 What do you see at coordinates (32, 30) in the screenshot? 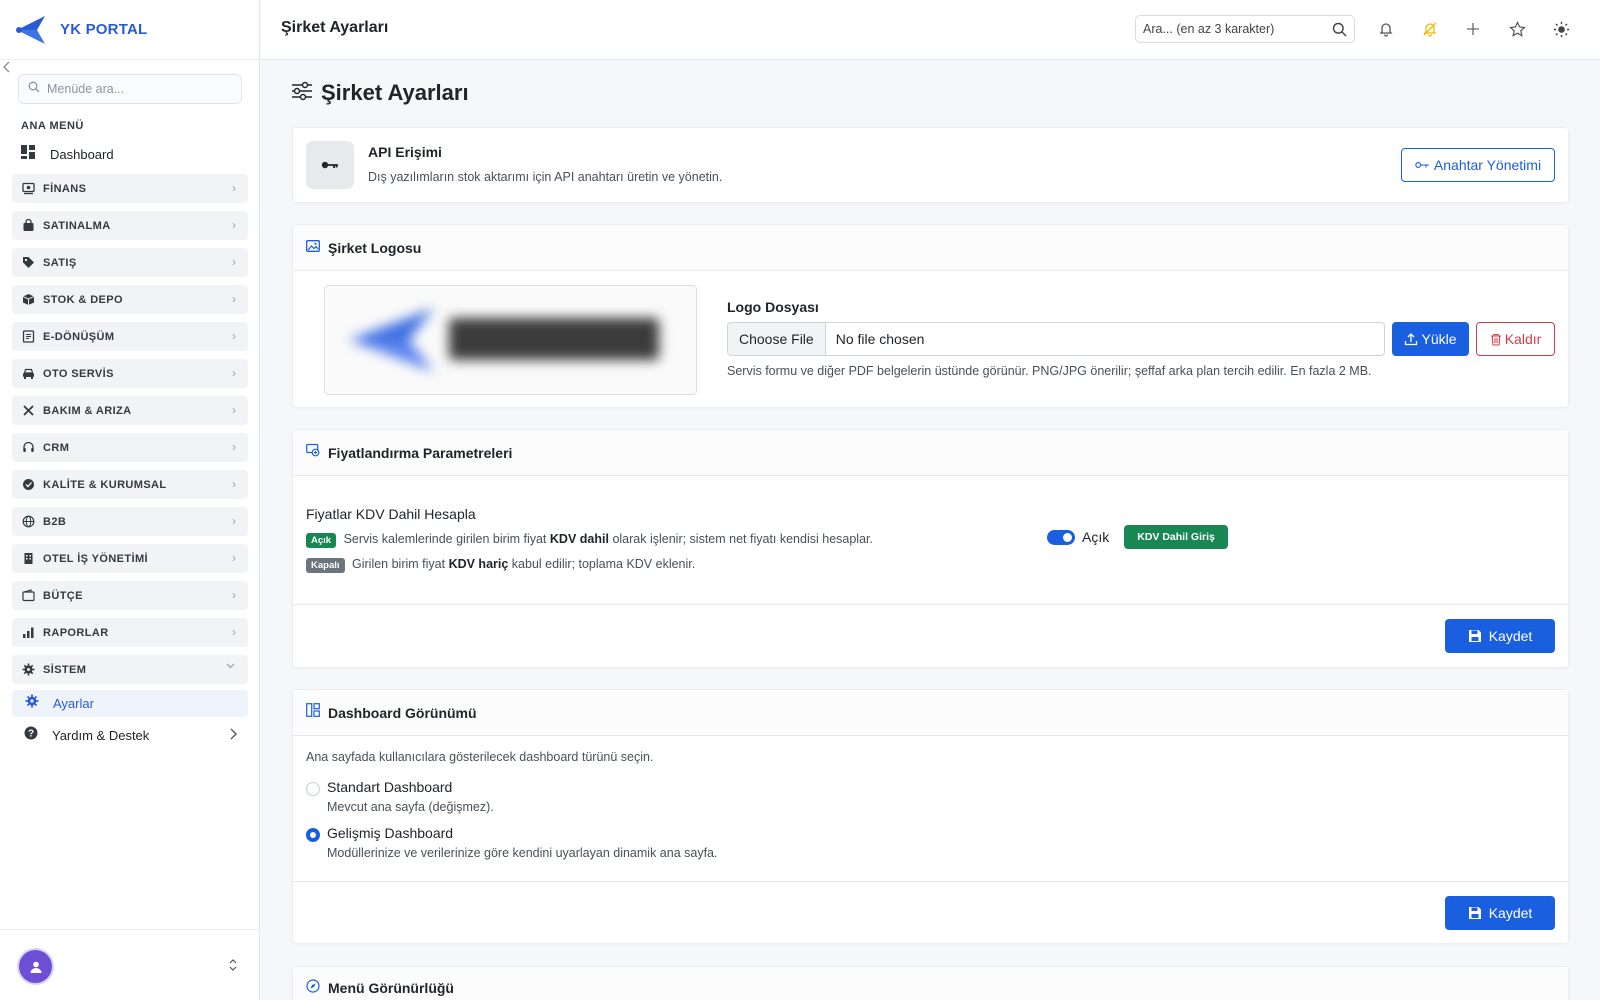
I see `brand-logo` at bounding box center [32, 30].